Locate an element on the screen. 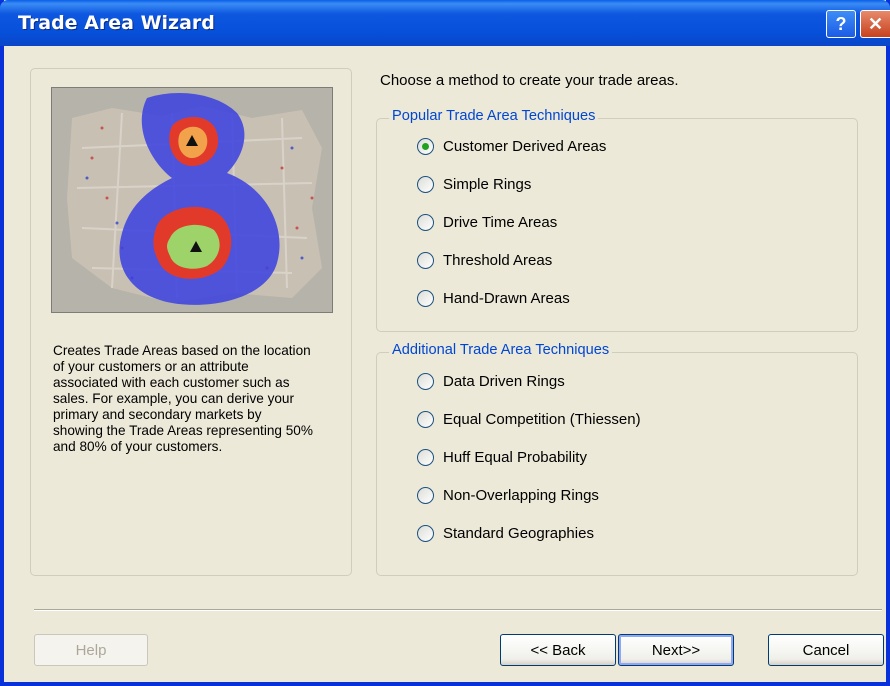 Image resolution: width=890 pixels, height=686 pixels. trade-area-map-image is located at coordinates (192, 200).